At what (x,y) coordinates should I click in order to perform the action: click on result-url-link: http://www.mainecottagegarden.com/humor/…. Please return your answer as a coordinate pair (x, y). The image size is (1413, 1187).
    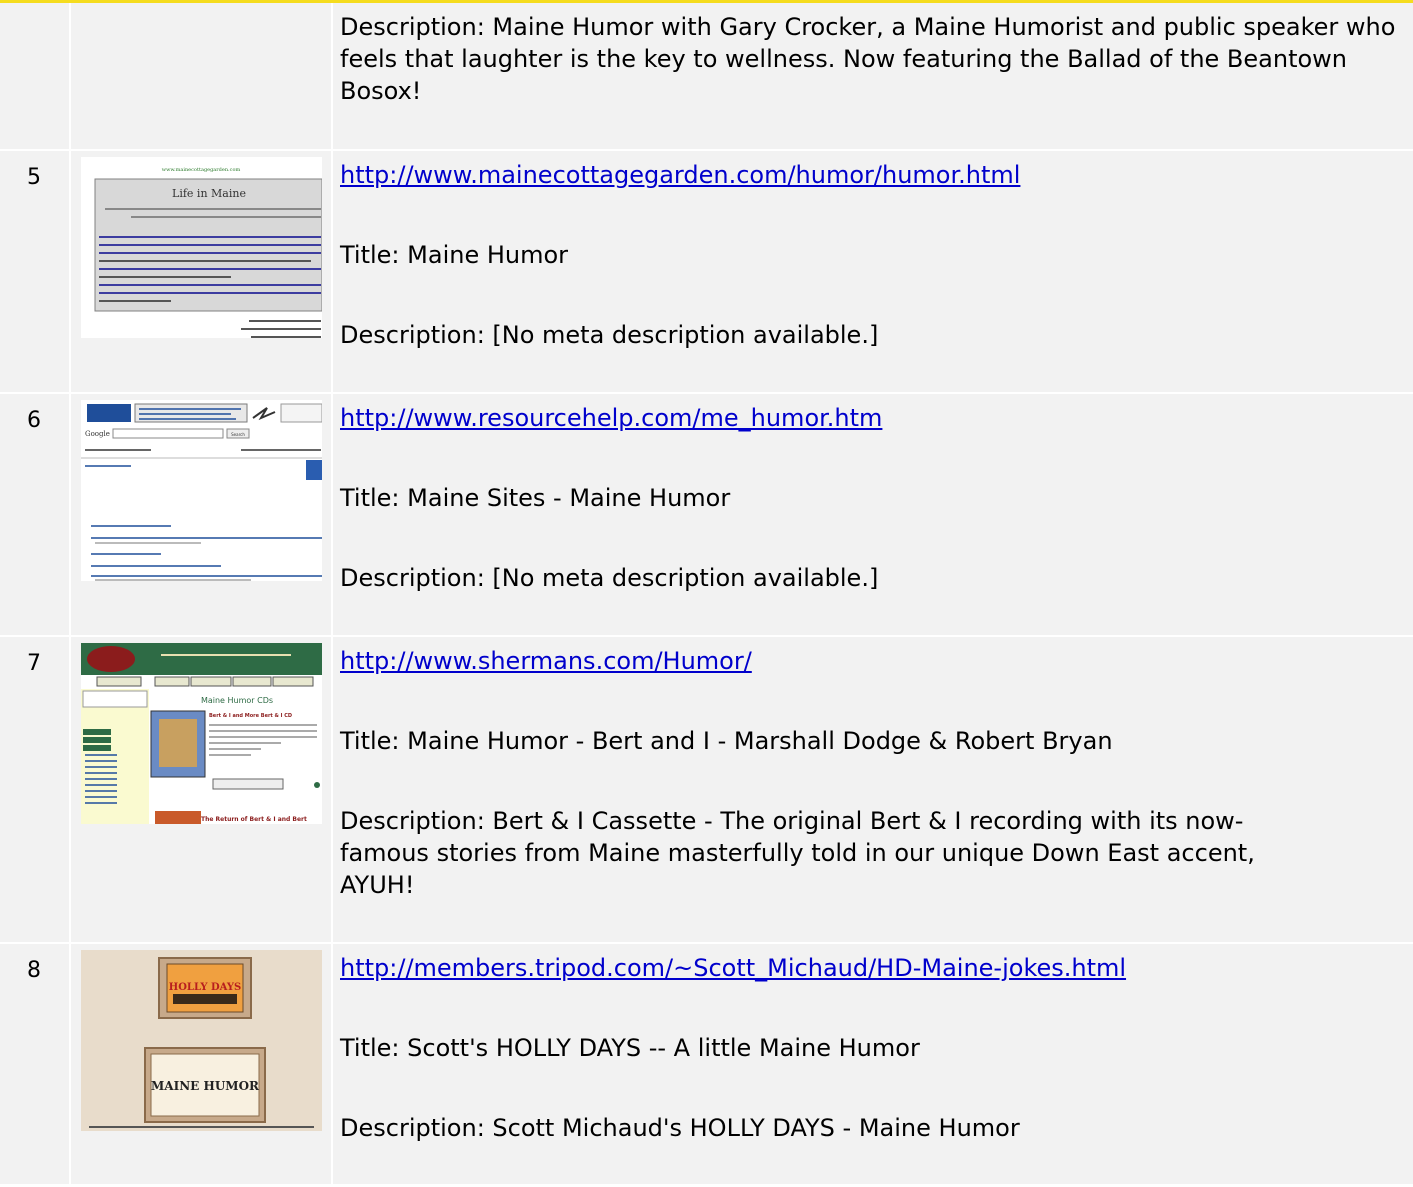
    Looking at the image, I should click on (680, 175).